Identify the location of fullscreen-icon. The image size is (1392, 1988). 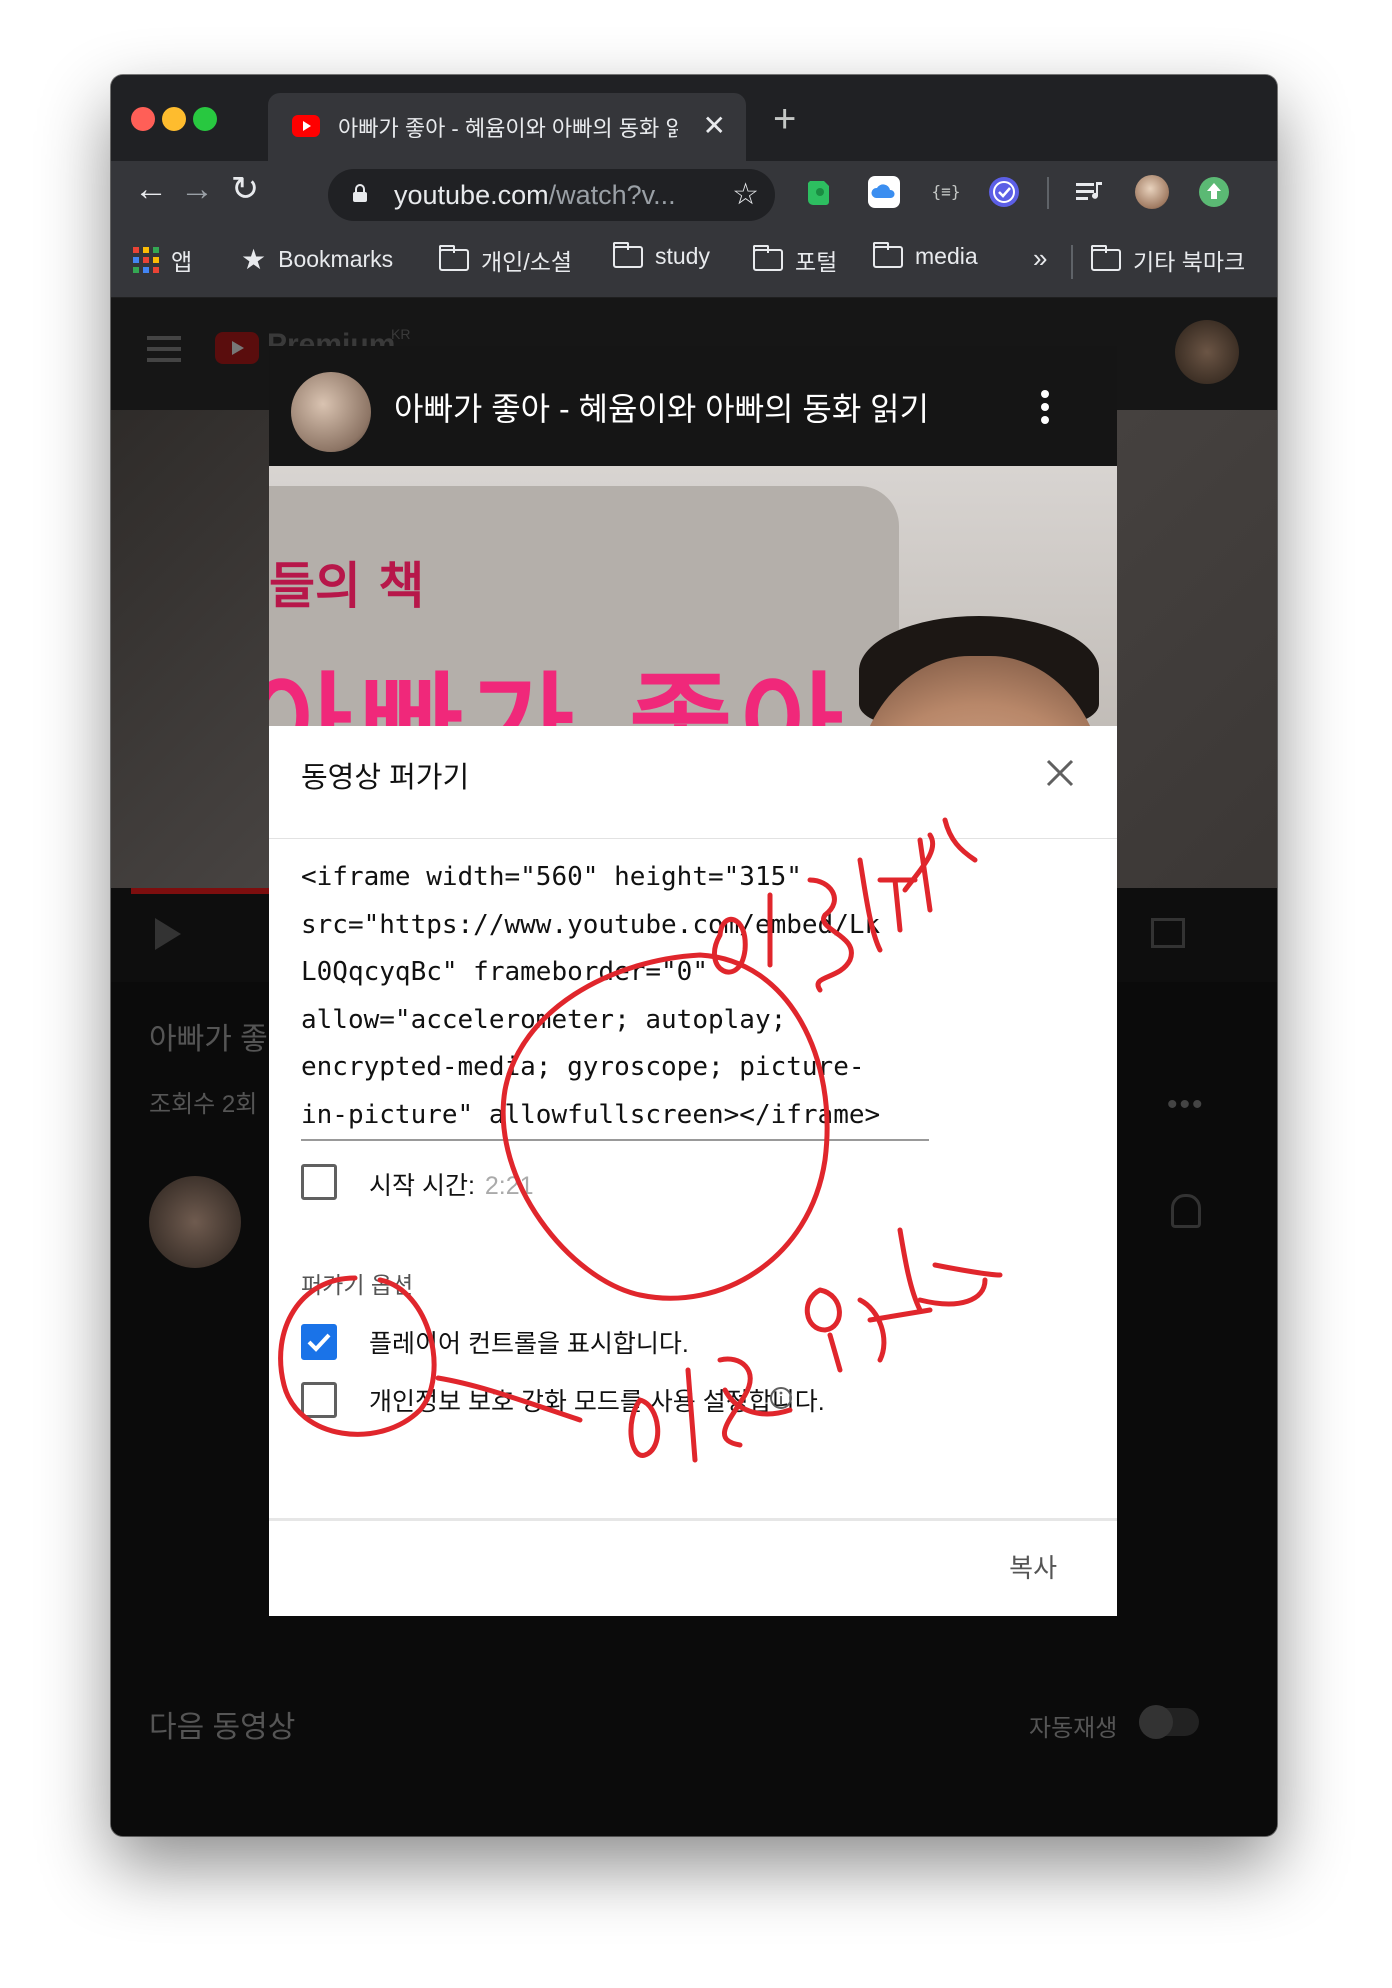
(1168, 933).